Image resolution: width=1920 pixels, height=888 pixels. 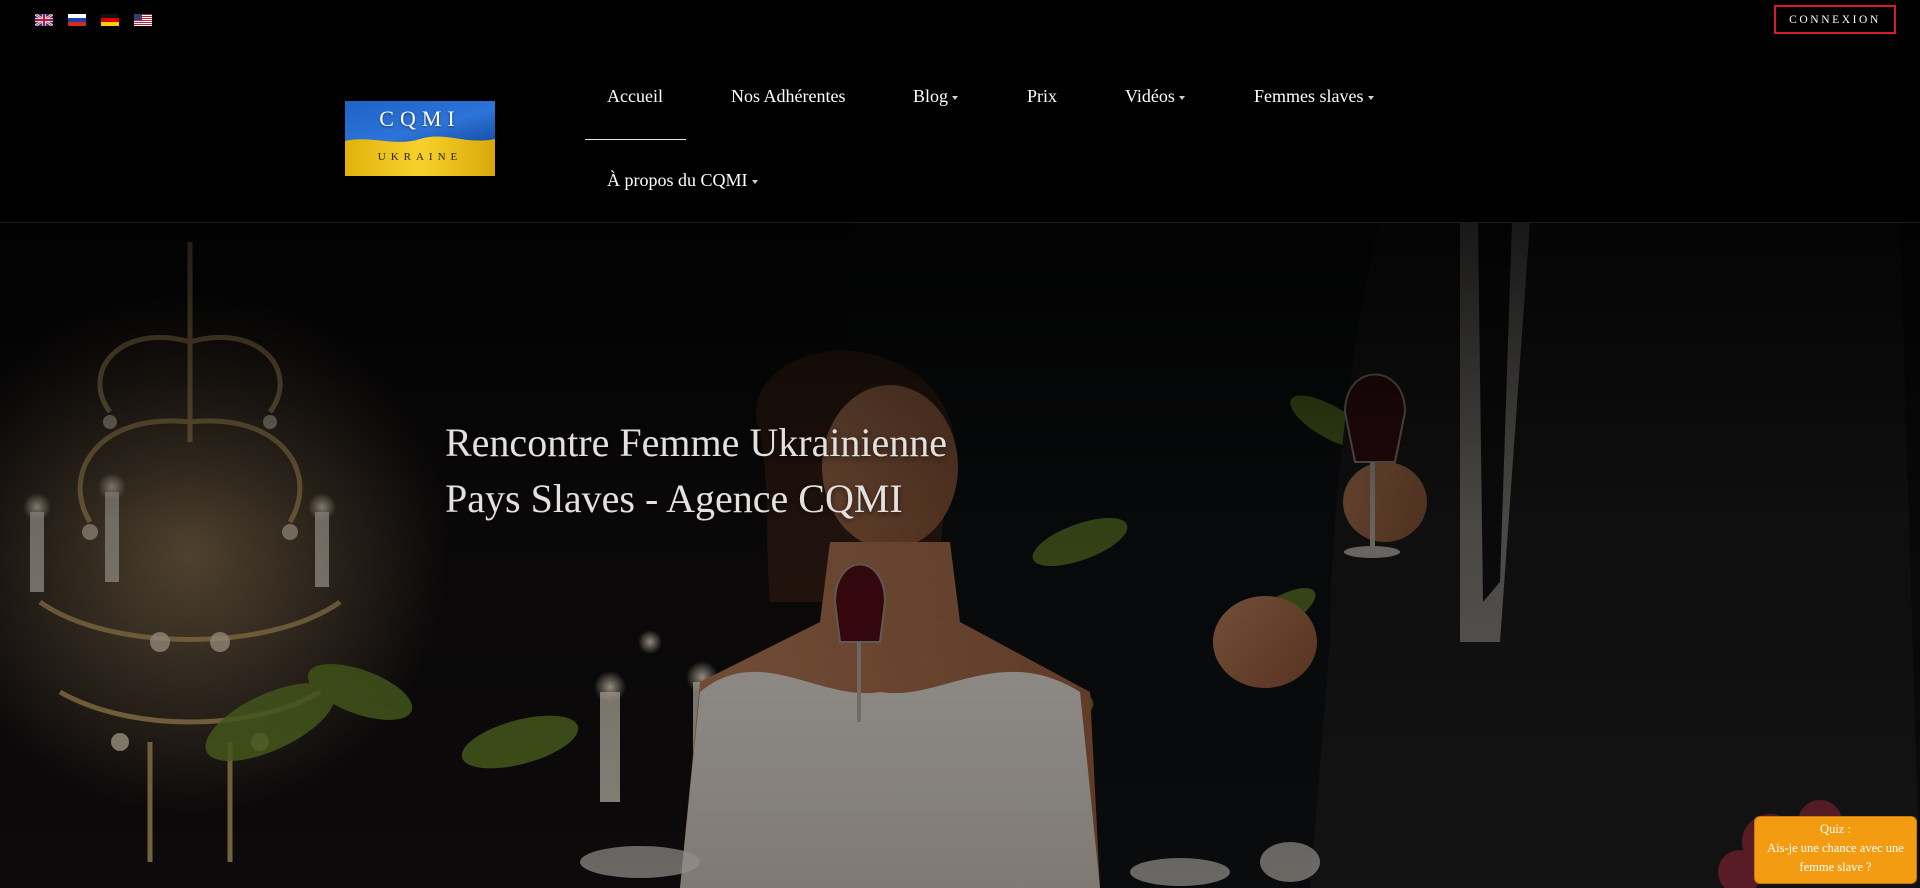 What do you see at coordinates (696, 442) in the screenshot?
I see `hero-title-line-1: Rencontre Femme Ukrainienne` at bounding box center [696, 442].